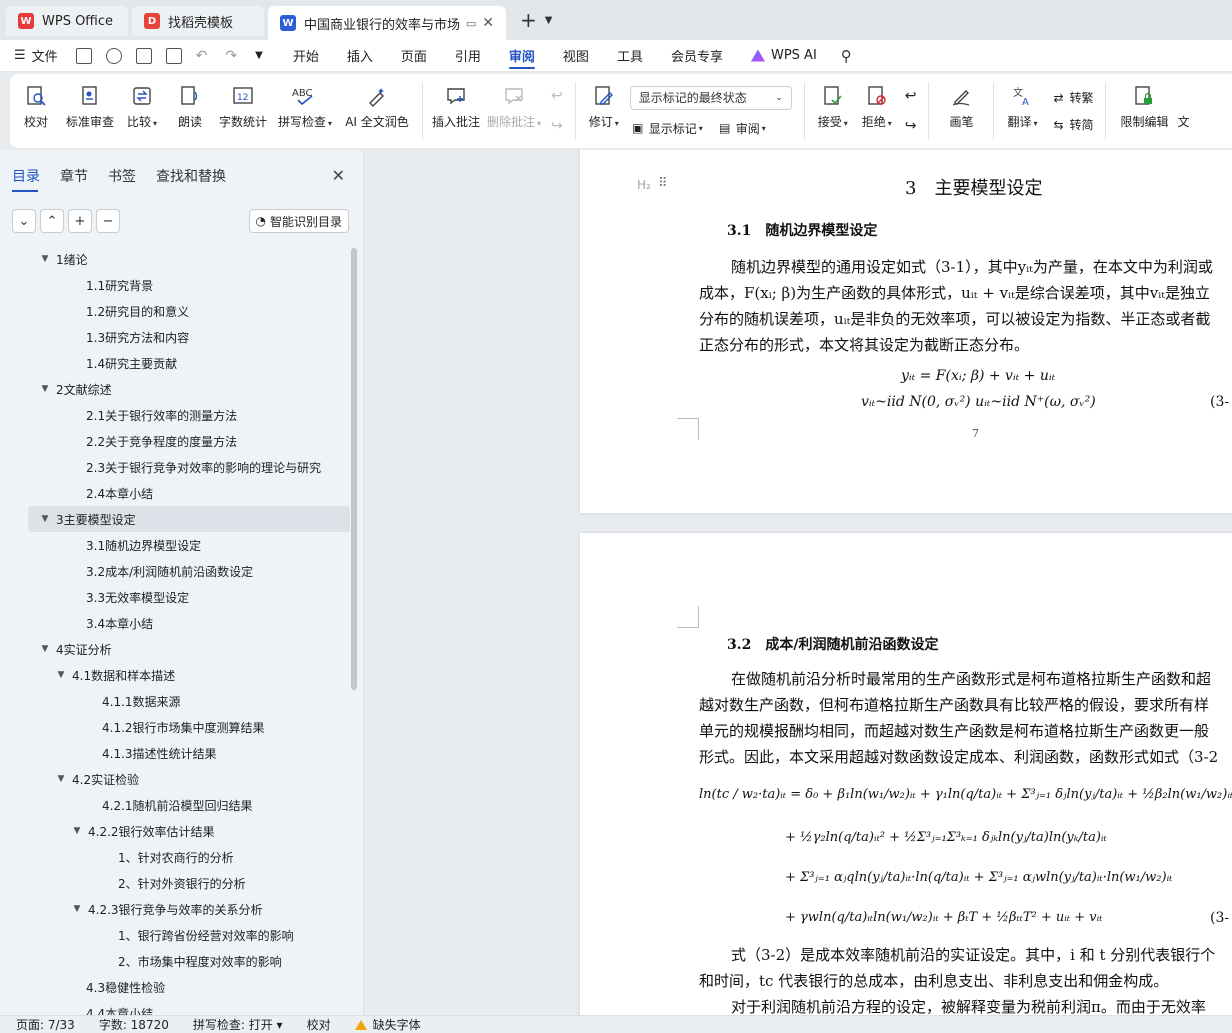 The width and height of the screenshot is (1232, 1033). I want to click on toc-scrollbar, so click(354, 630).